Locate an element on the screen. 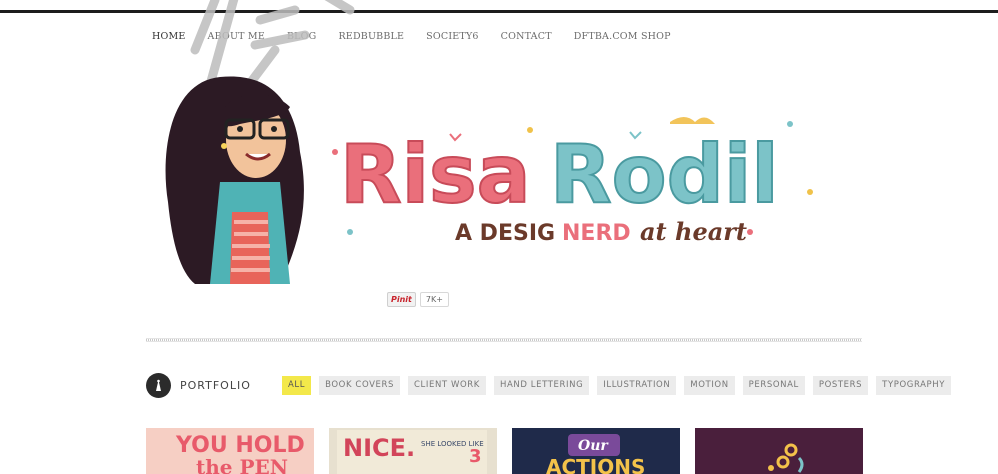 The width and height of the screenshot is (998, 474). portfolio-thumb: NICE. SHE LOOKED LIKE 3 is located at coordinates (413, 451).